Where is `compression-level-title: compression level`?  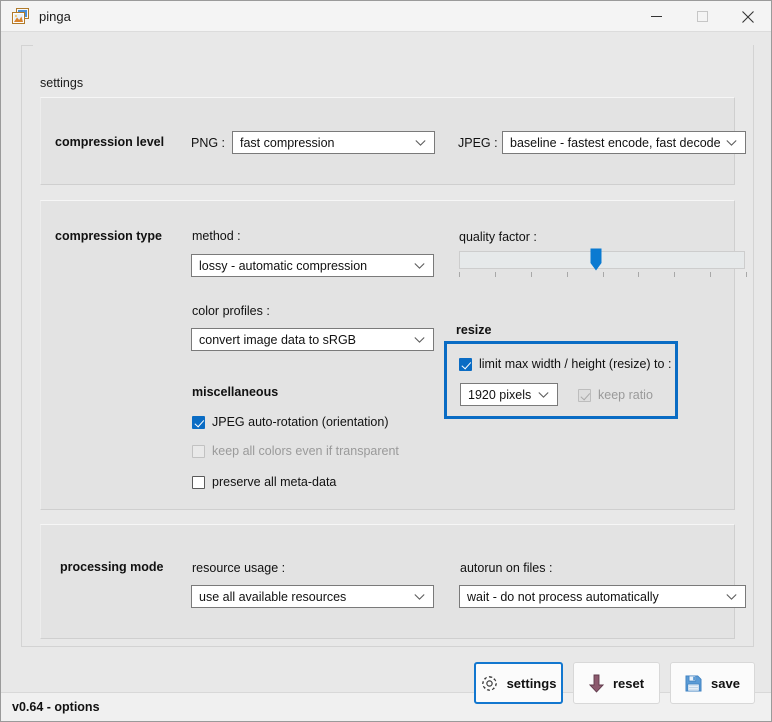
compression-level-title: compression level is located at coordinates (110, 142).